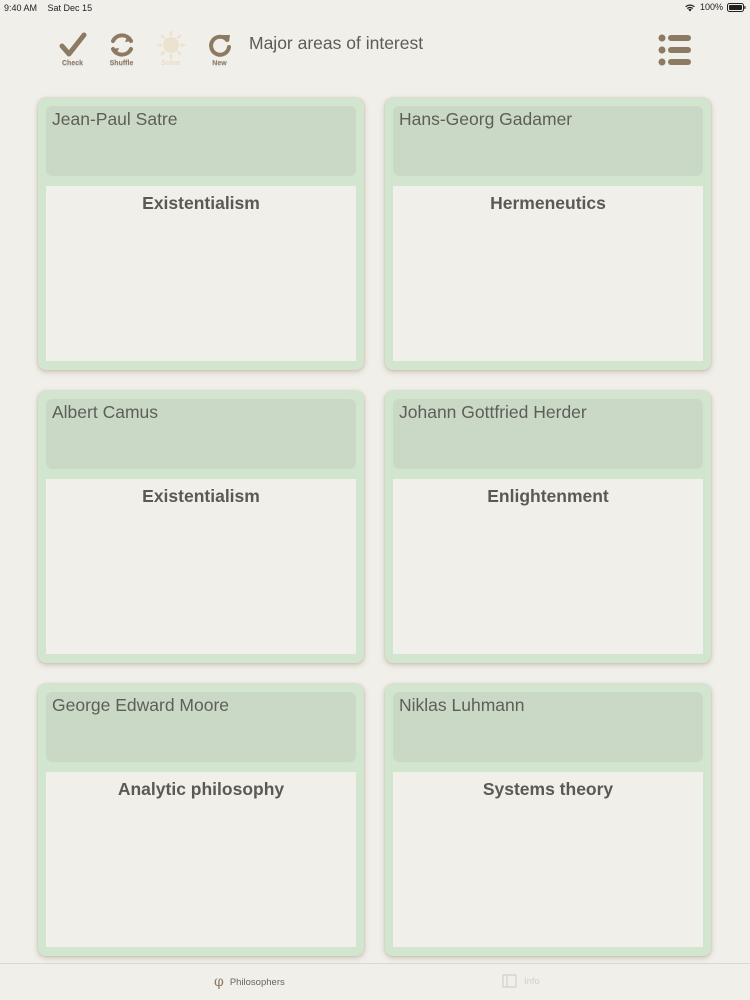 This screenshot has height=1000, width=750. I want to click on shuffle-label: Shuffle, so click(121, 63).